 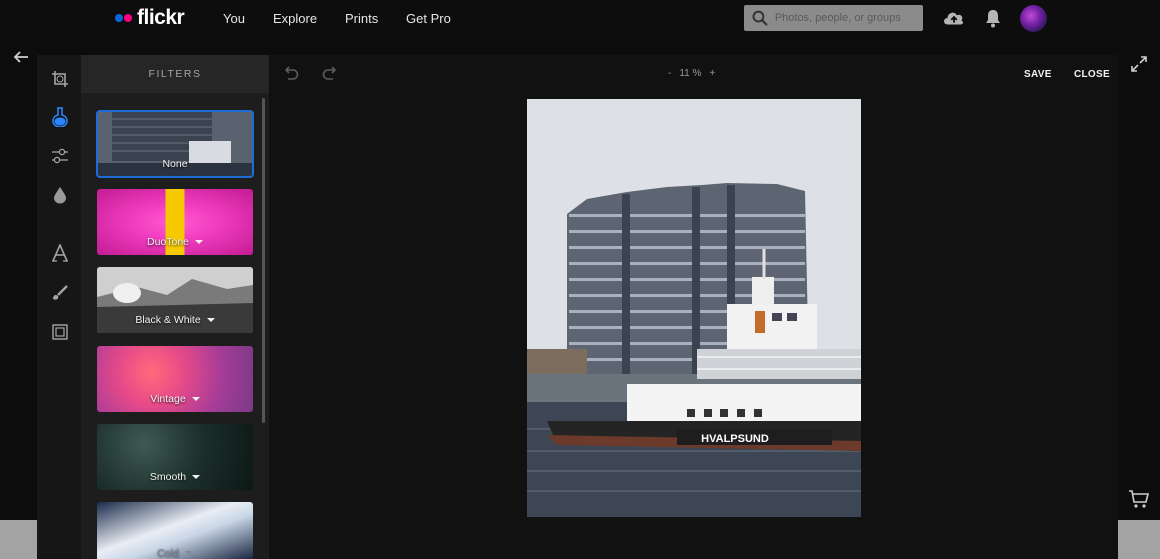 I want to click on frame-icon, so click(x=60, y=332).